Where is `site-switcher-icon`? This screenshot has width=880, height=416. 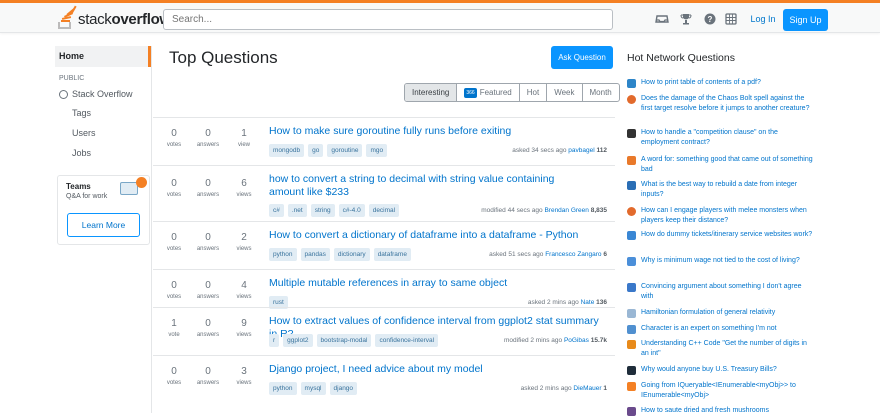
site-switcher-icon is located at coordinates (731, 19).